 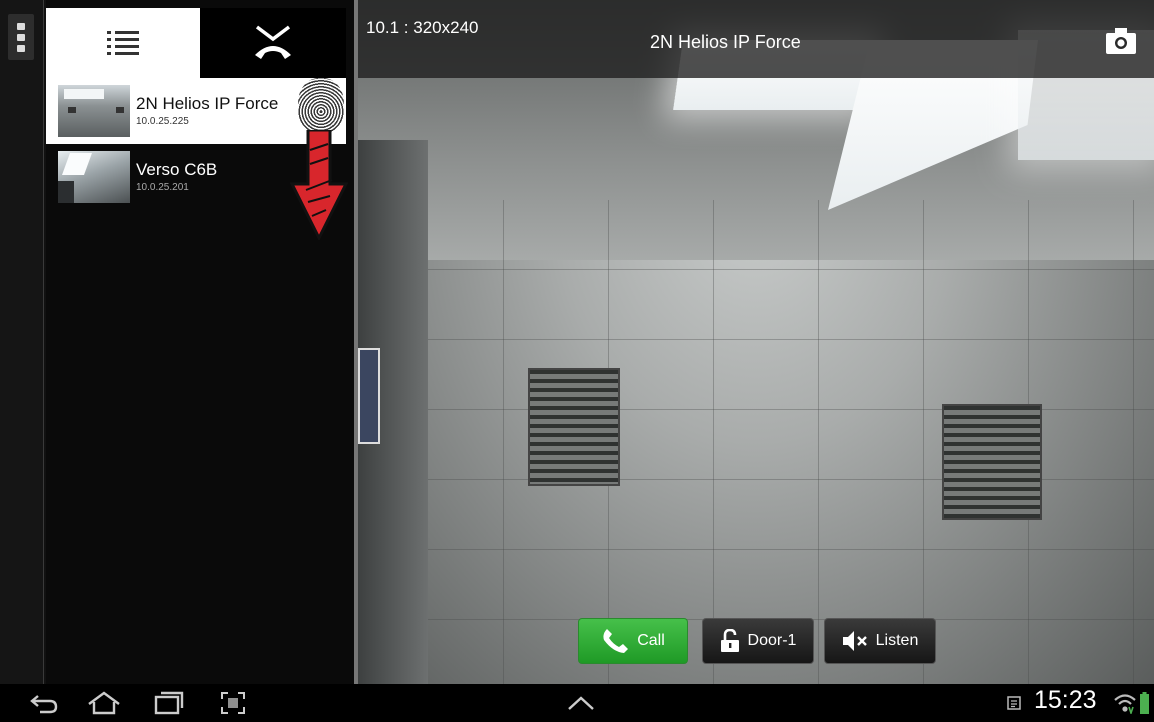 I want to click on device-ip: 10.0.25.201, so click(x=162, y=188).